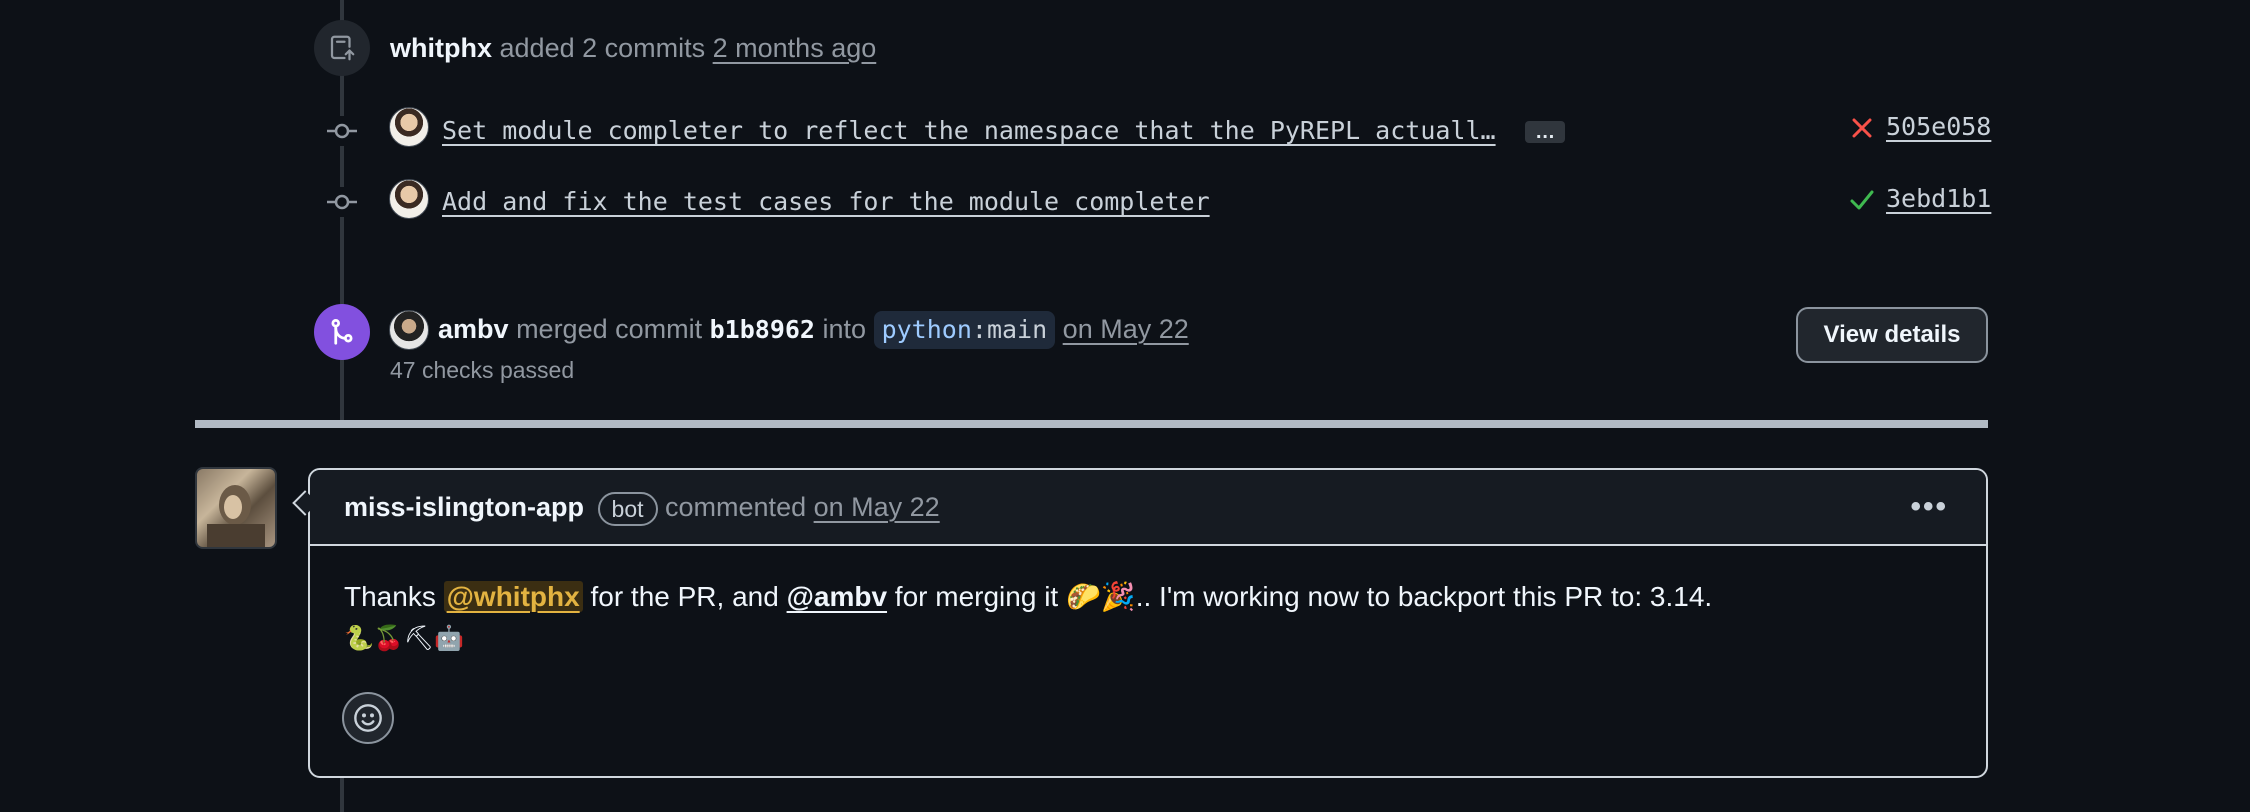  What do you see at coordinates (473, 329) in the screenshot?
I see `merge-user: ambv` at bounding box center [473, 329].